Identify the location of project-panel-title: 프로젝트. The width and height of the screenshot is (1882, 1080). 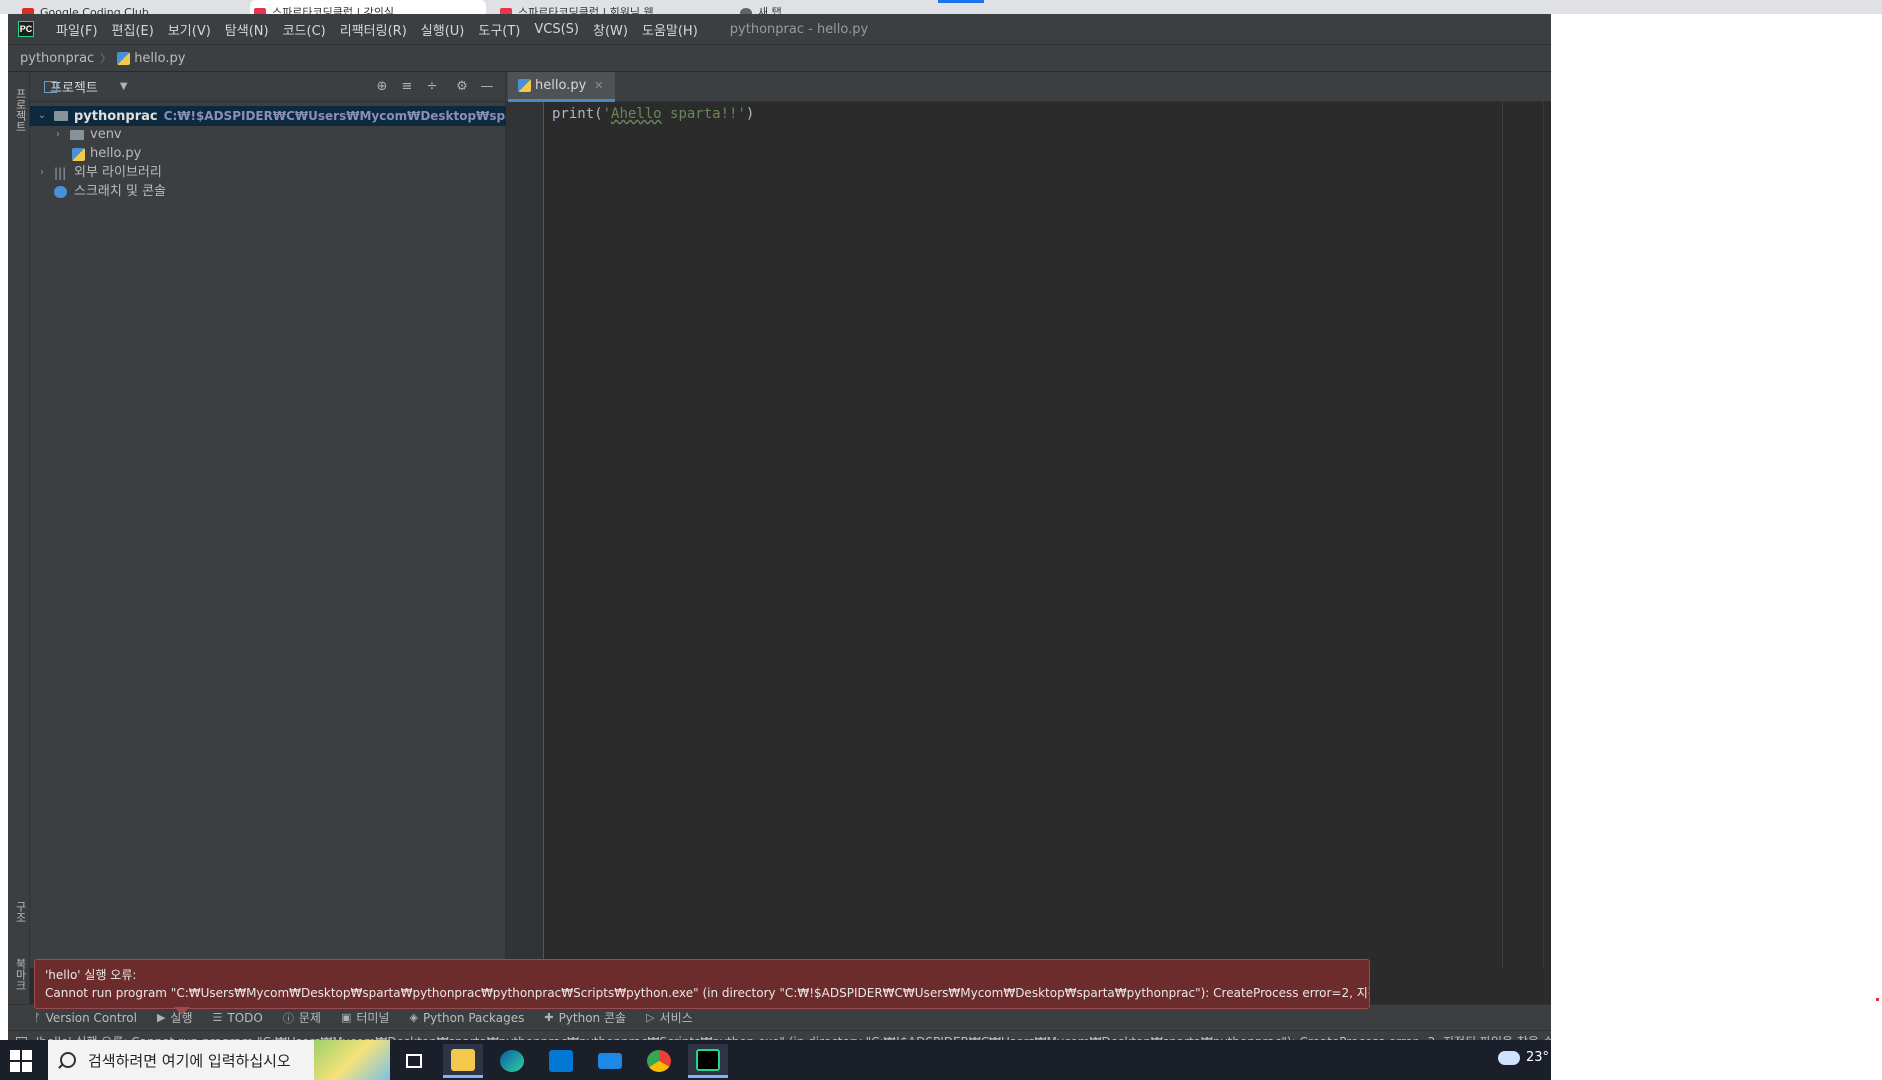
(74, 86).